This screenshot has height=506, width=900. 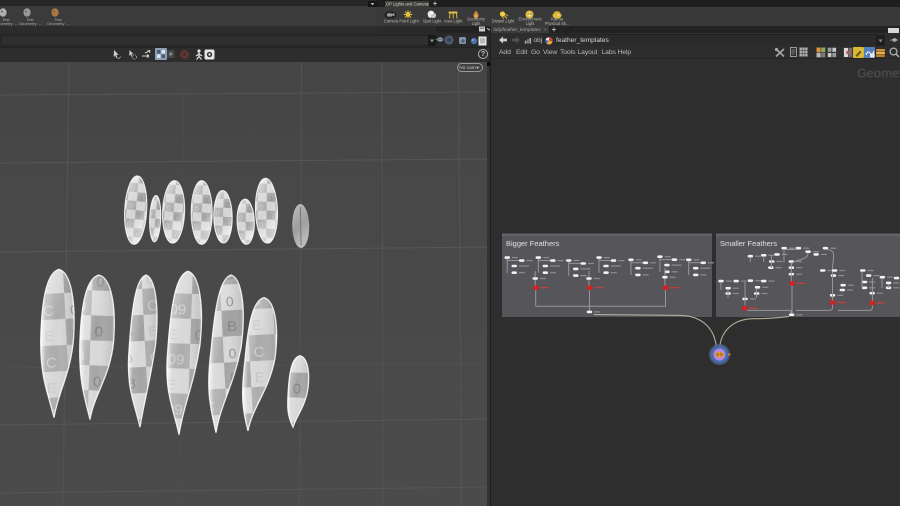 I want to click on svg-text: LOP Lights and Cameras, so click(x=407, y=4).